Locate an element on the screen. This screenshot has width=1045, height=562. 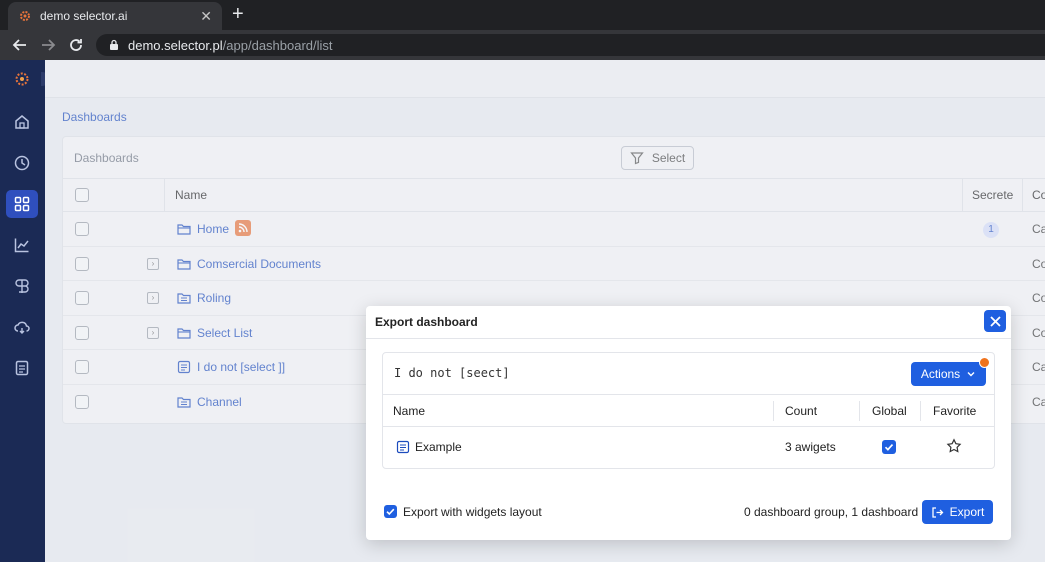
export-table-row: Example 3 awigets is located at coordinates (688, 447).